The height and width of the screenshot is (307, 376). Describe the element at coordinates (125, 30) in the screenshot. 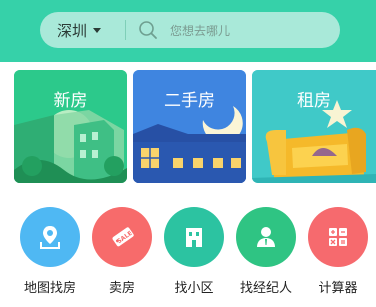

I see `search-divider` at that location.